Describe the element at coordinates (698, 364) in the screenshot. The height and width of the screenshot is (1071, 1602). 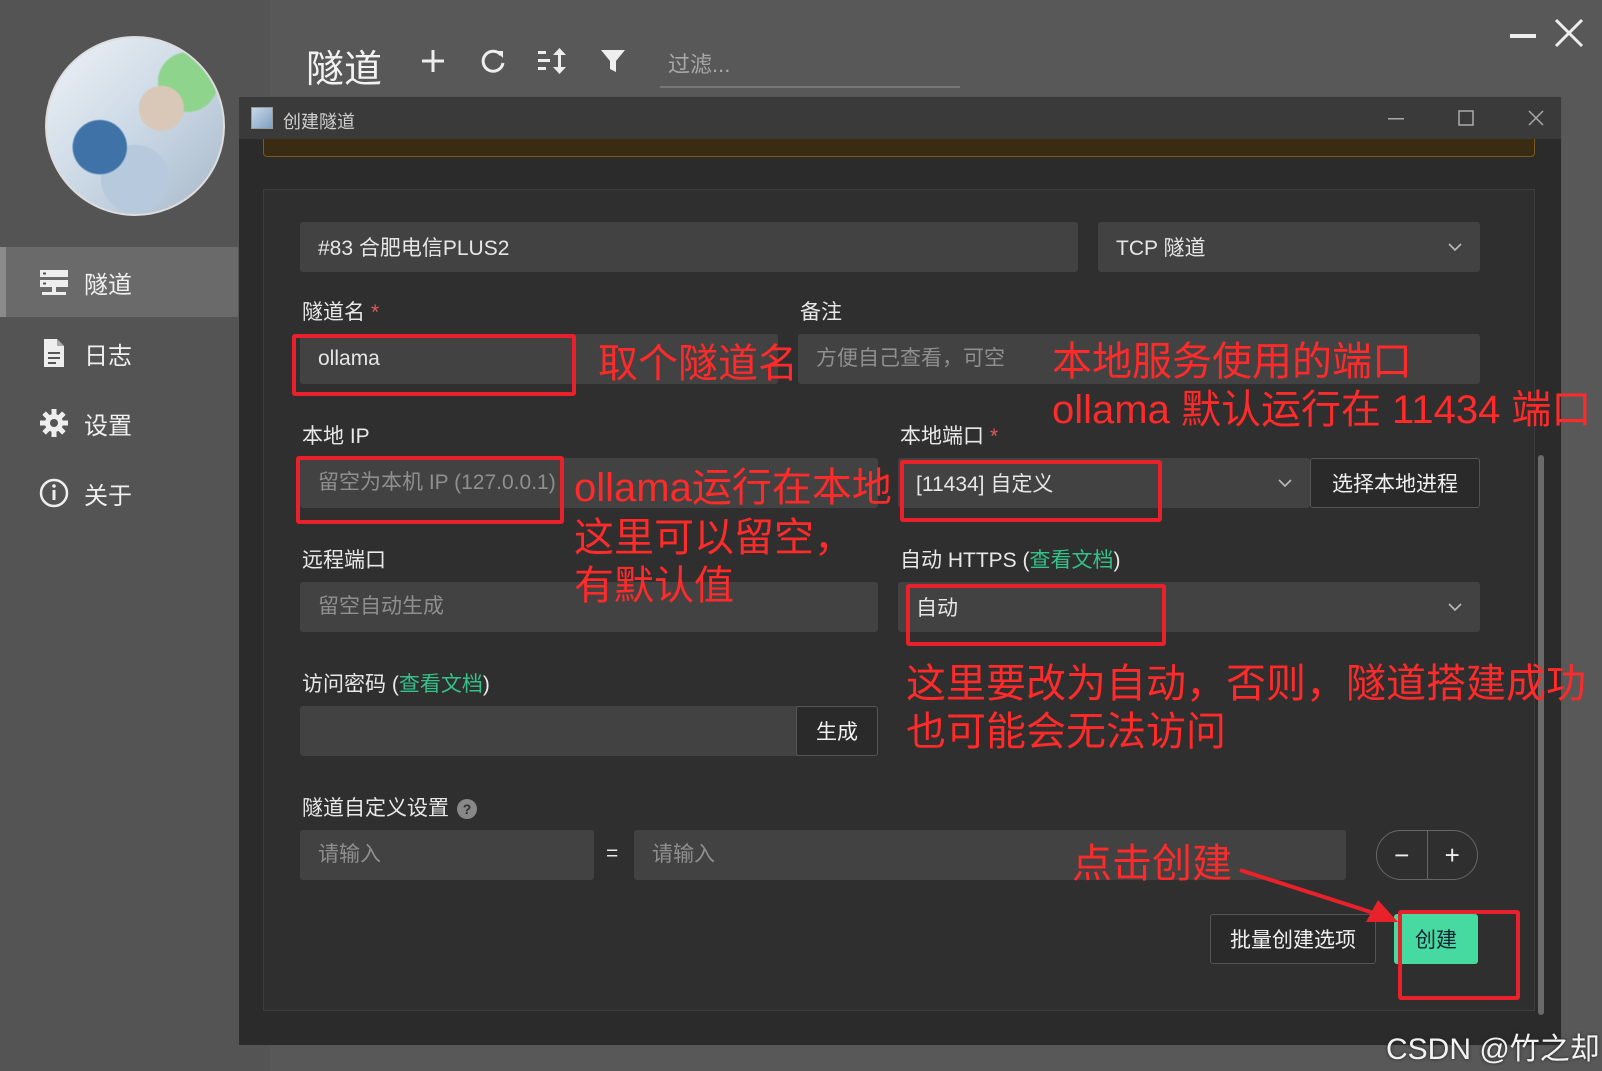
I see `annotation-name-note: 取个隧道名` at that location.